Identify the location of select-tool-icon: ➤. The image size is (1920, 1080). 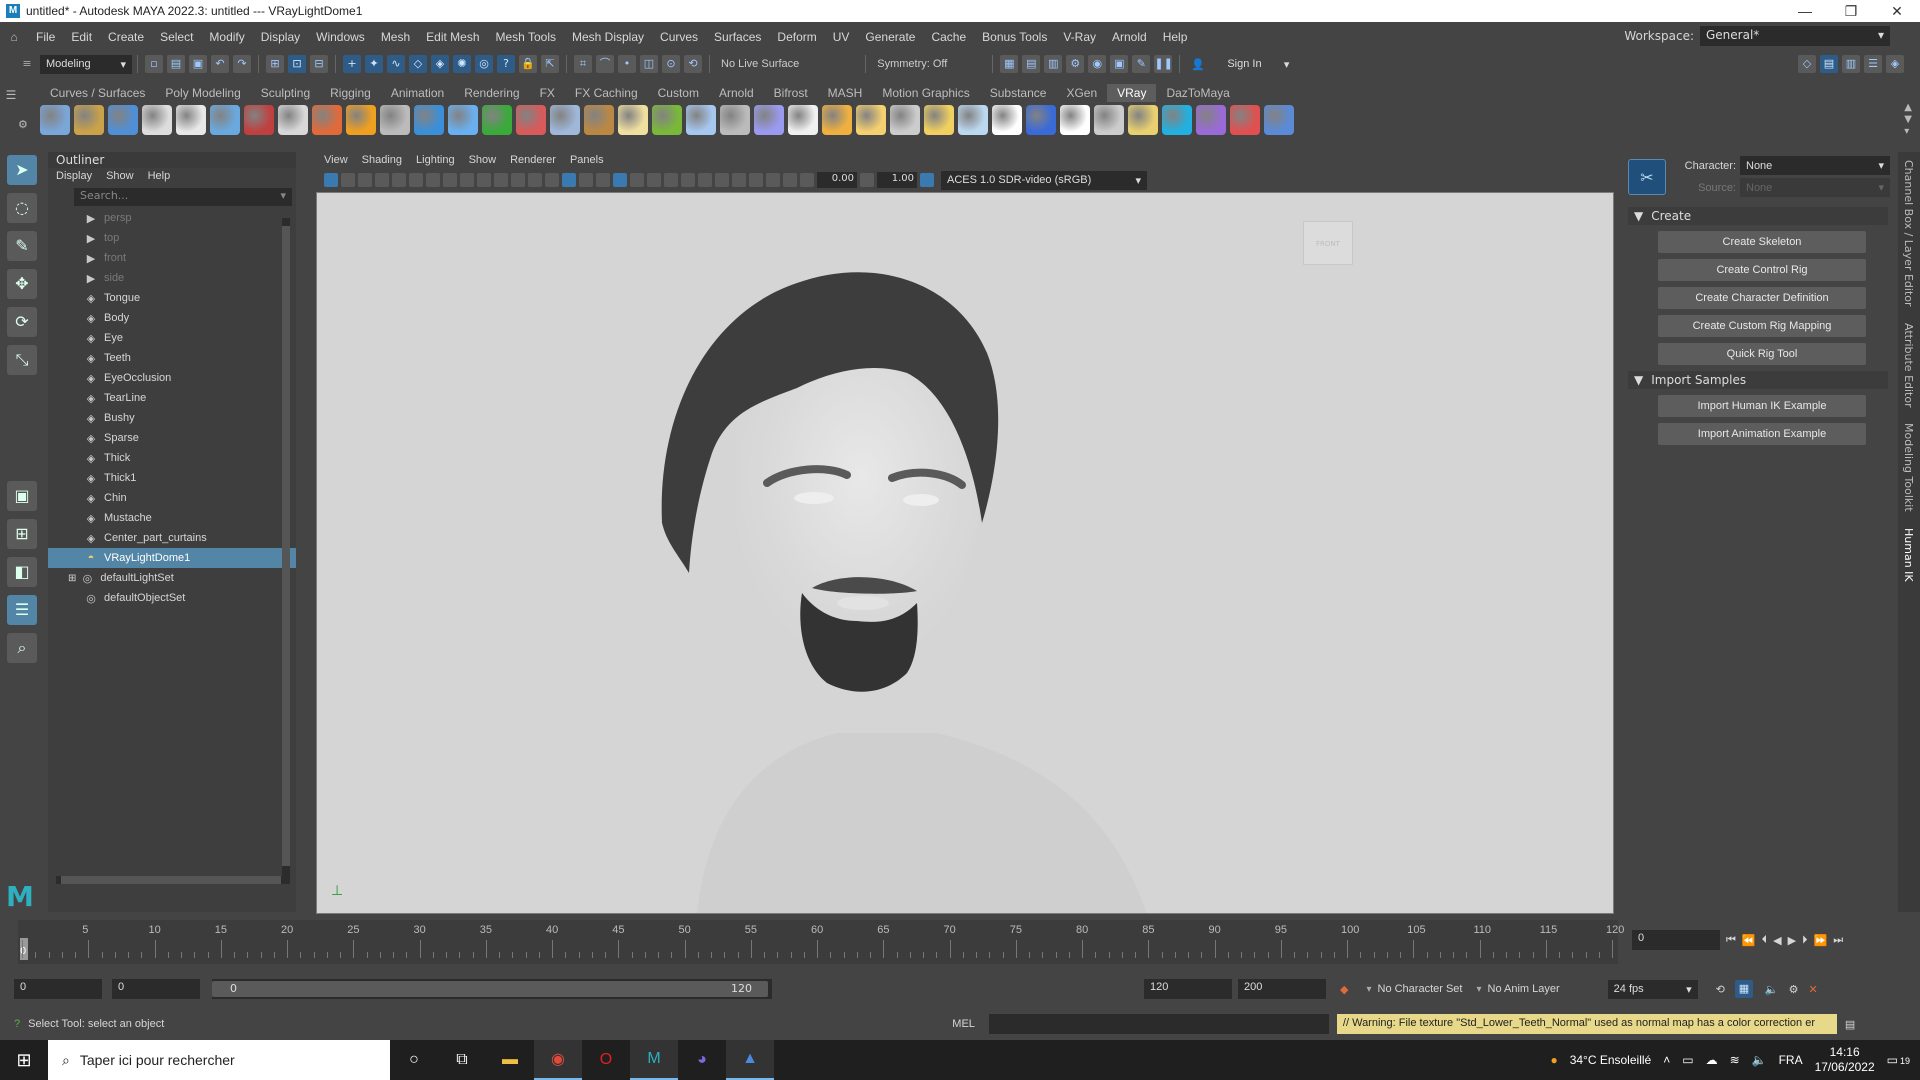
(22, 170).